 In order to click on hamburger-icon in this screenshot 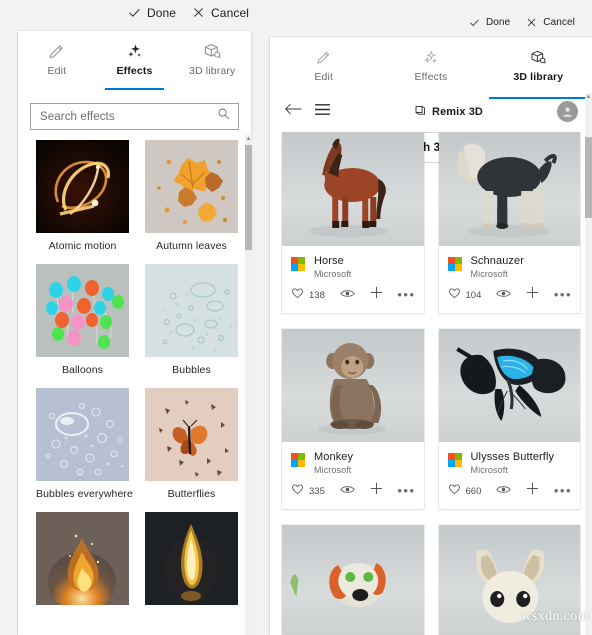, I will do `click(322, 112)`.